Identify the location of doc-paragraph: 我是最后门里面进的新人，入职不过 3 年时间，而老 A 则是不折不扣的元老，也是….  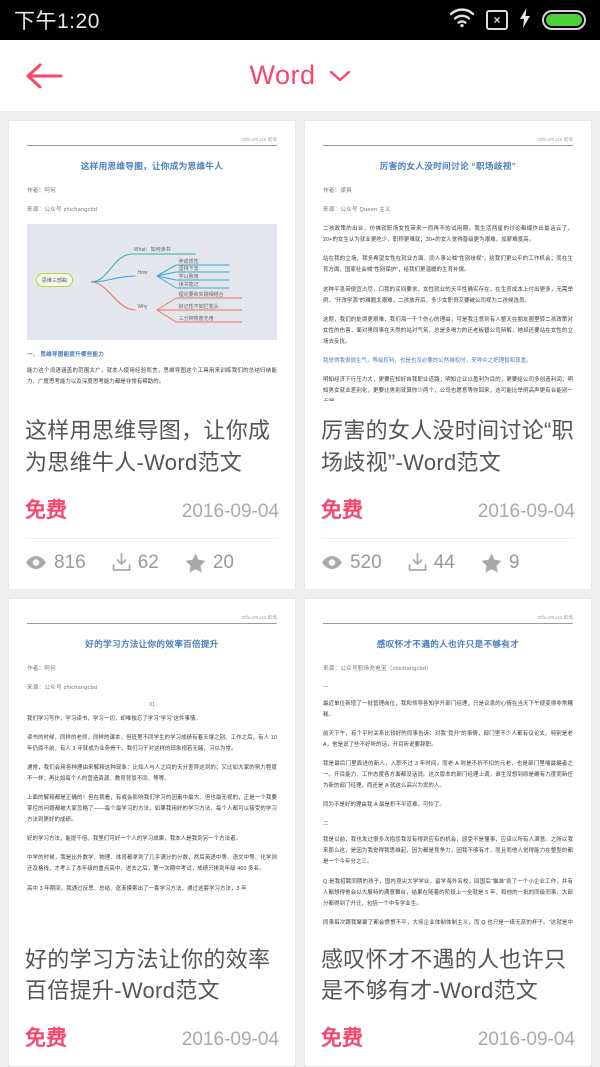
(448, 775).